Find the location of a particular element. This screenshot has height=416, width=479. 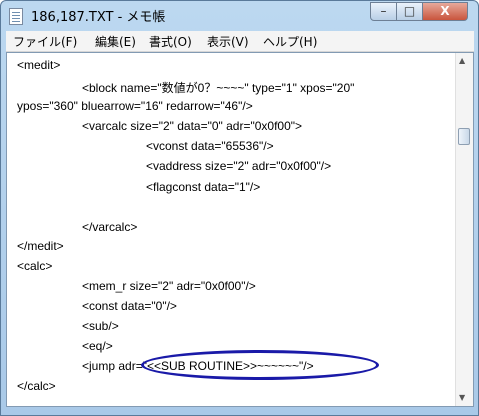

scroll-up-arrow-icon: ▲ is located at coordinates (462, 60).